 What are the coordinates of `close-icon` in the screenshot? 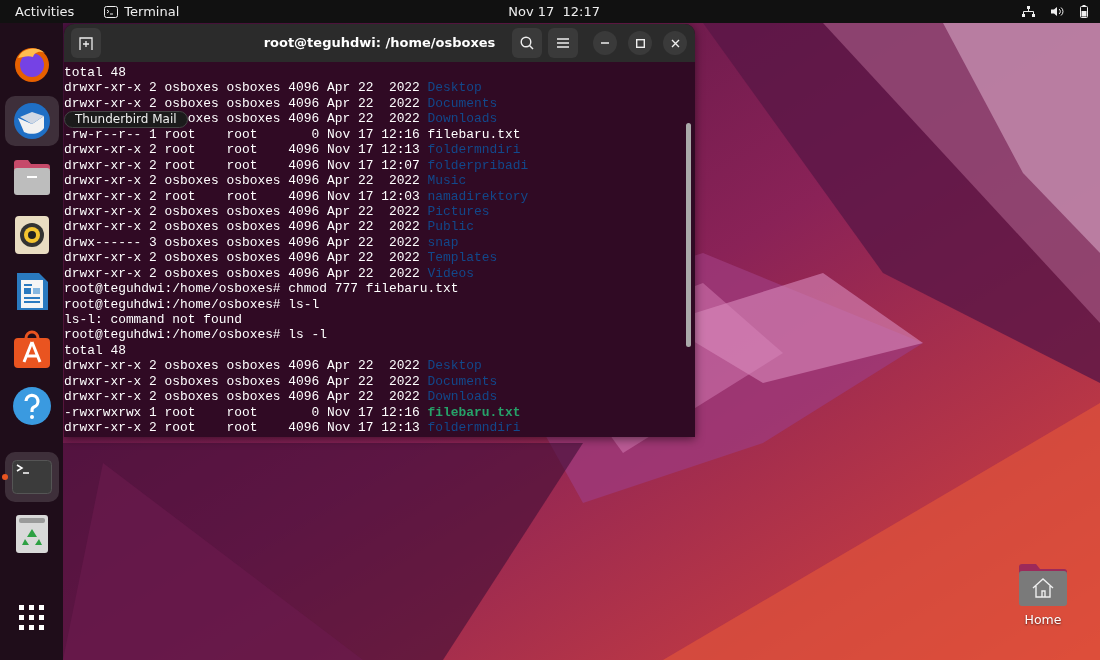 It's located at (675, 43).